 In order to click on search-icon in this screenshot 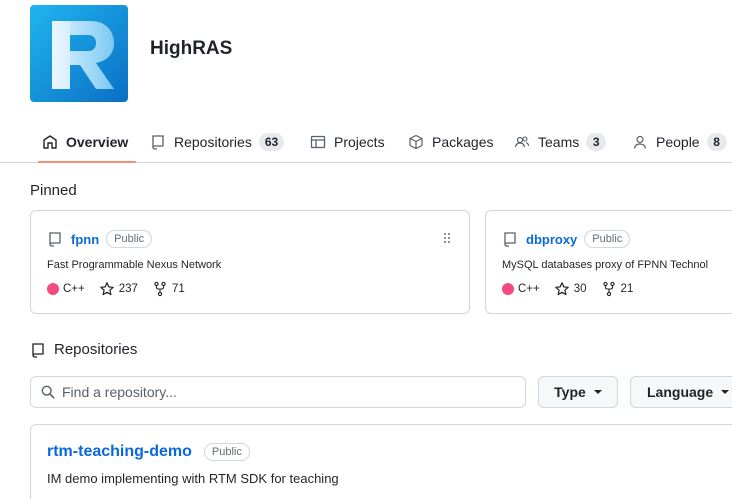, I will do `click(48, 392)`.